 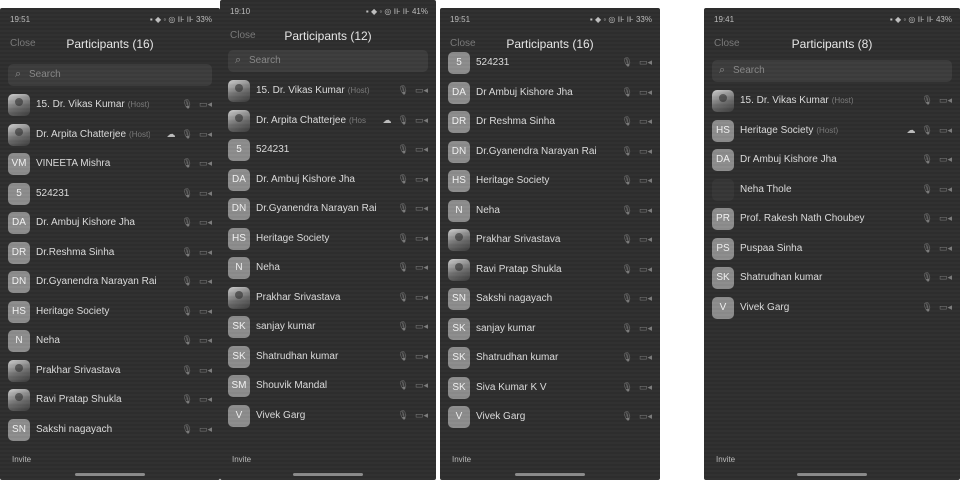 What do you see at coordinates (328, 386) in the screenshot?
I see `participant-row: SM Shouvik Mandal 🎙 ▭◂` at bounding box center [328, 386].